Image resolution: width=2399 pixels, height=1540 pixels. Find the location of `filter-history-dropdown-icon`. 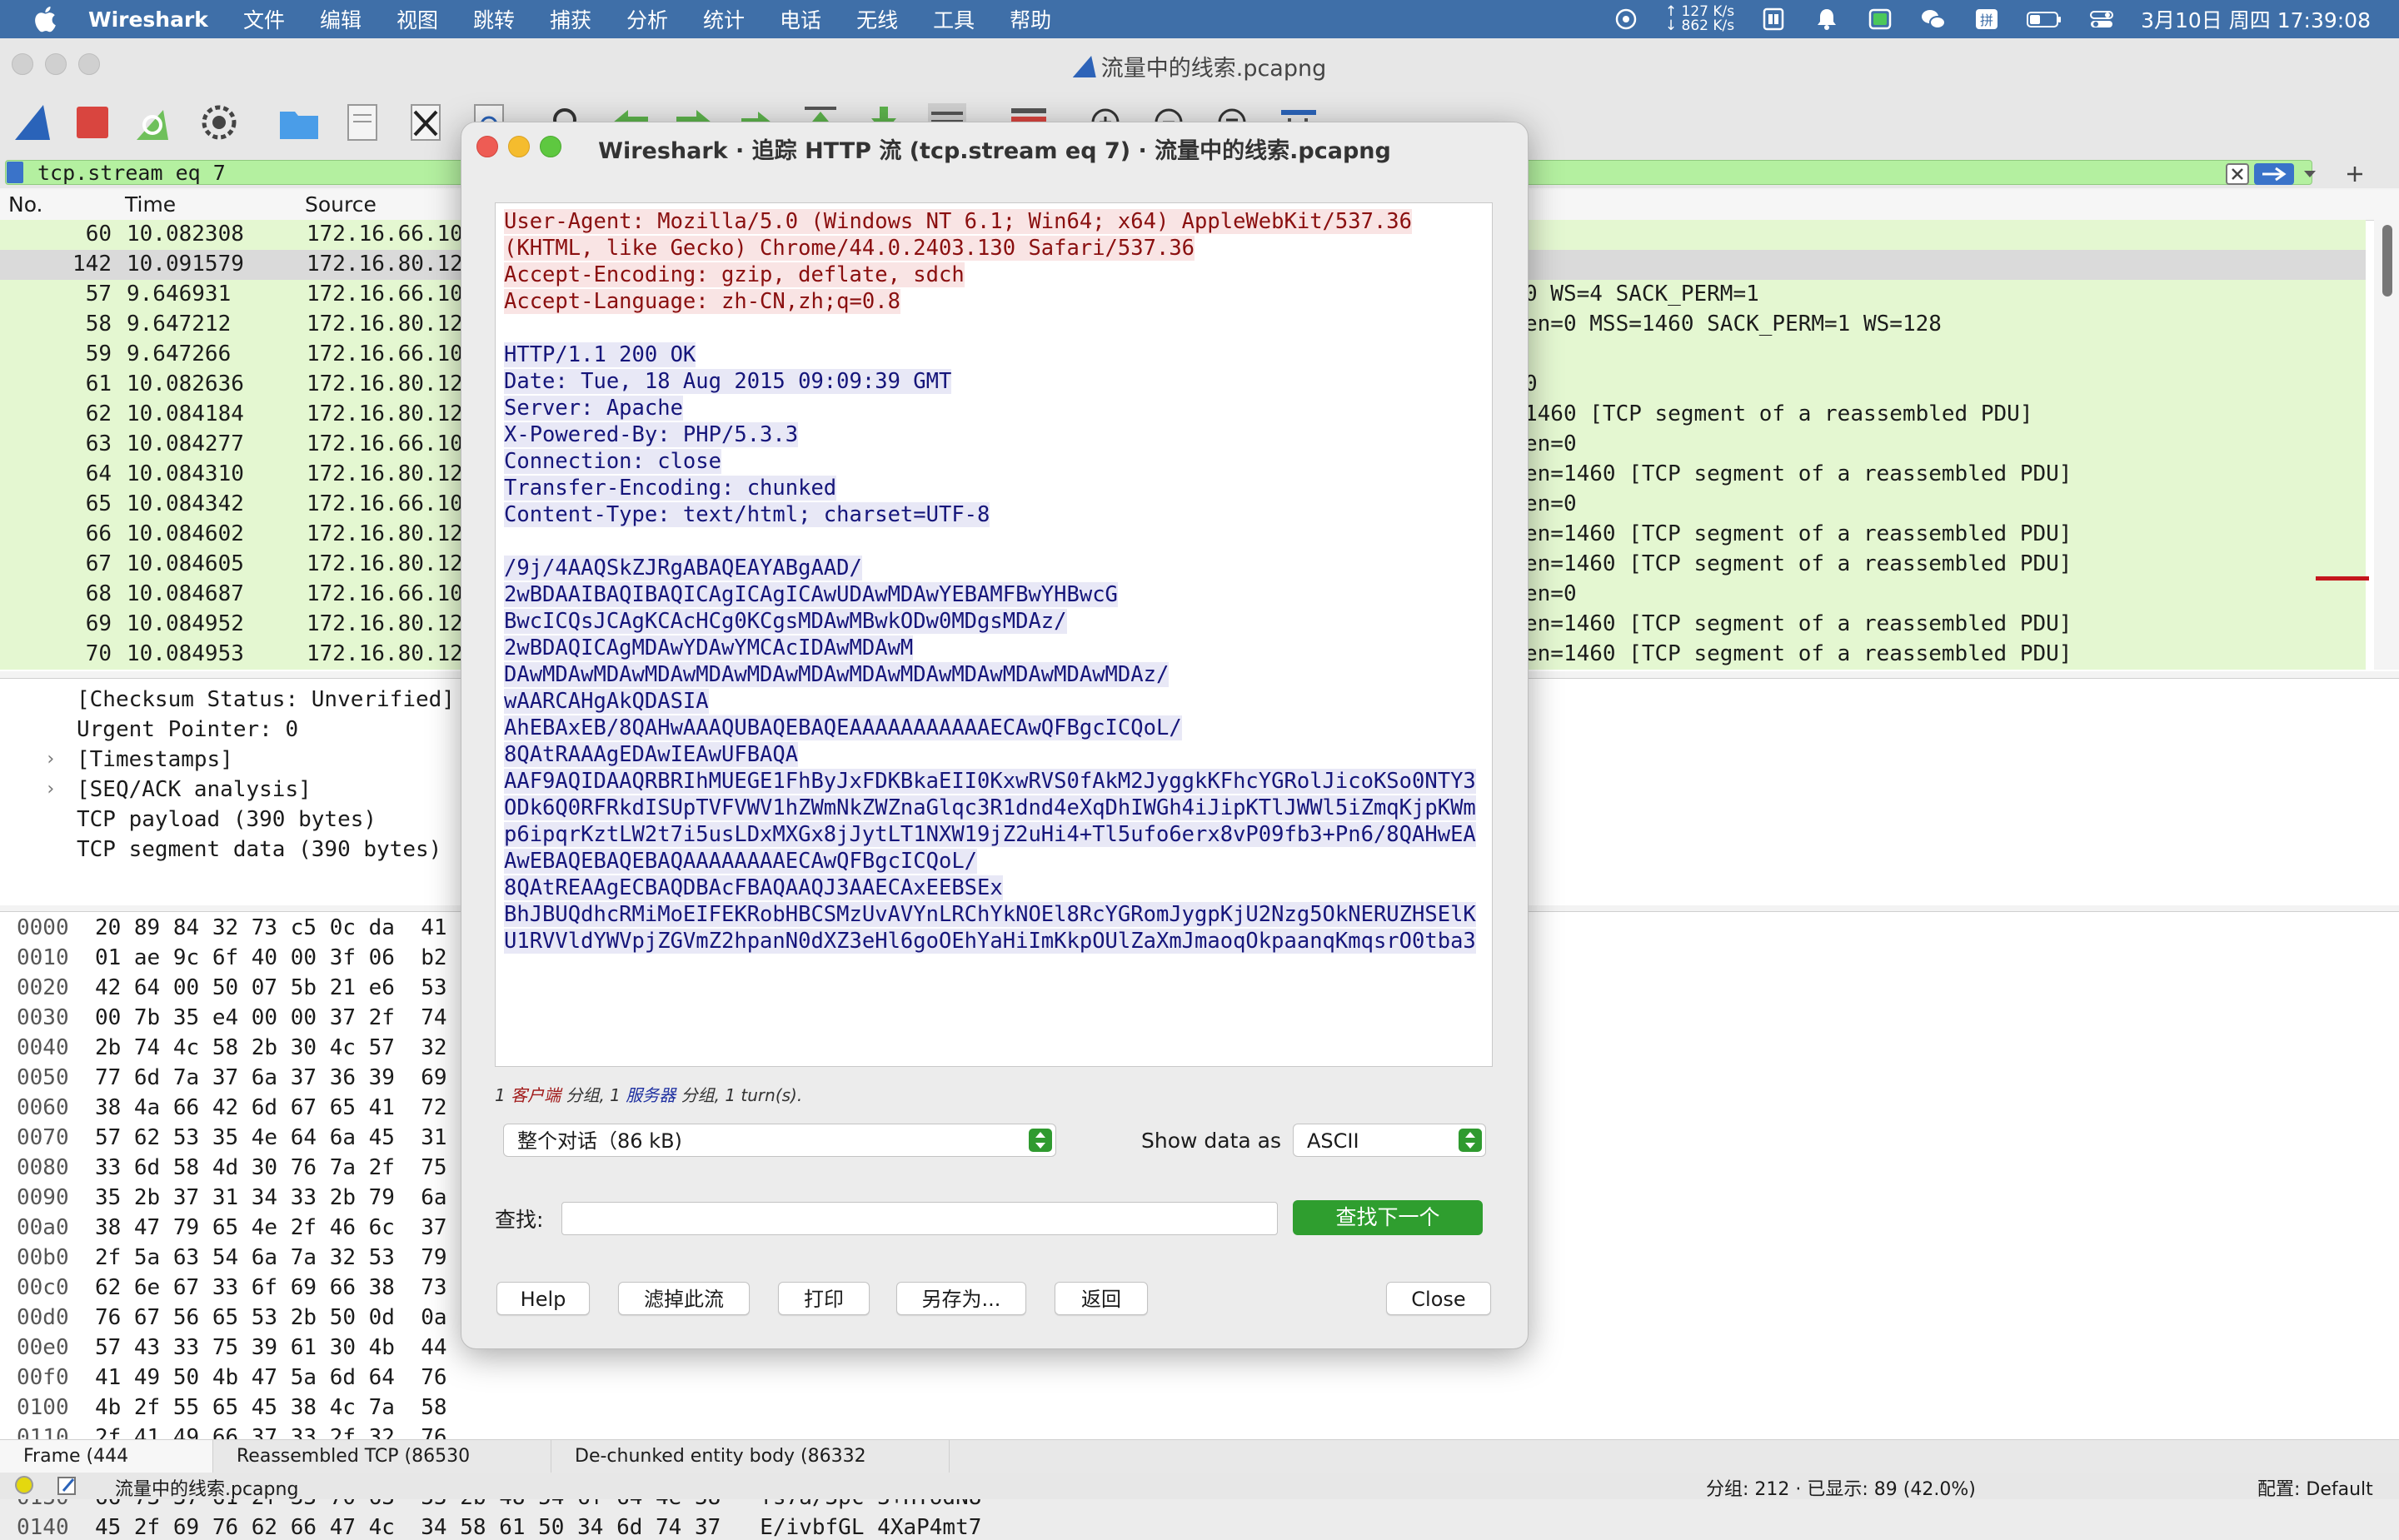

filter-history-dropdown-icon is located at coordinates (2309, 175).